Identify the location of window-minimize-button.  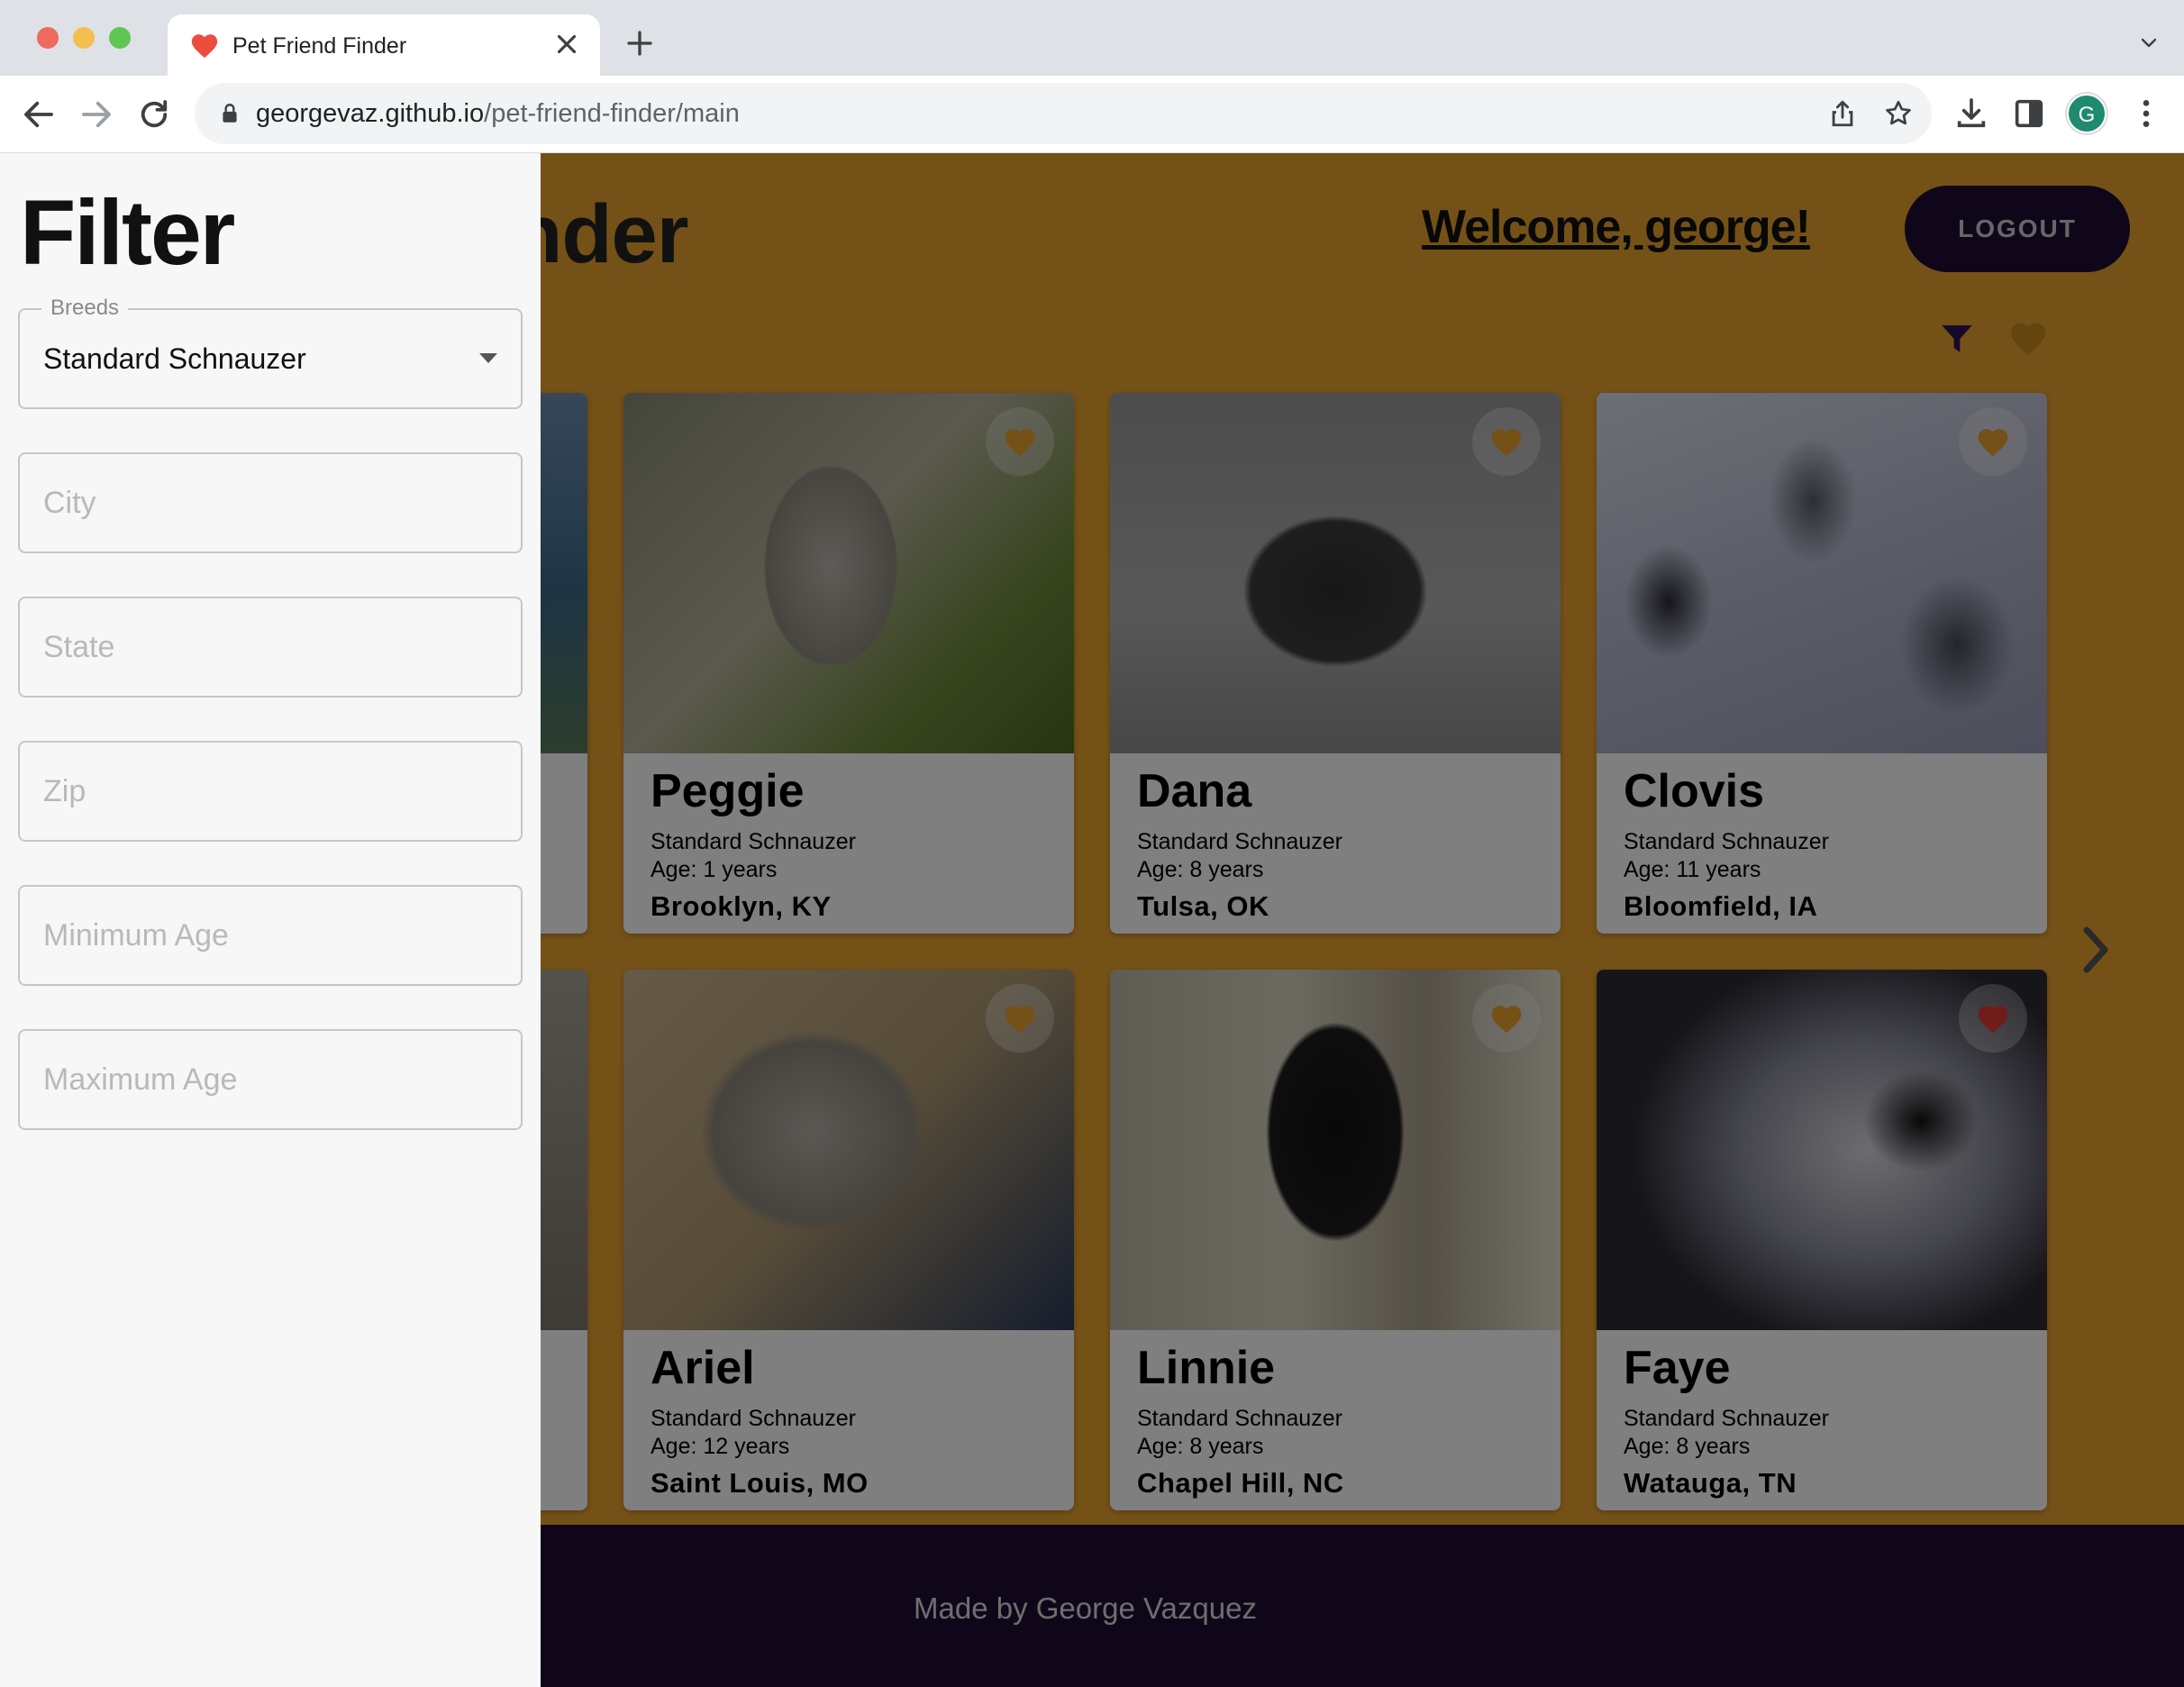
(84, 38).